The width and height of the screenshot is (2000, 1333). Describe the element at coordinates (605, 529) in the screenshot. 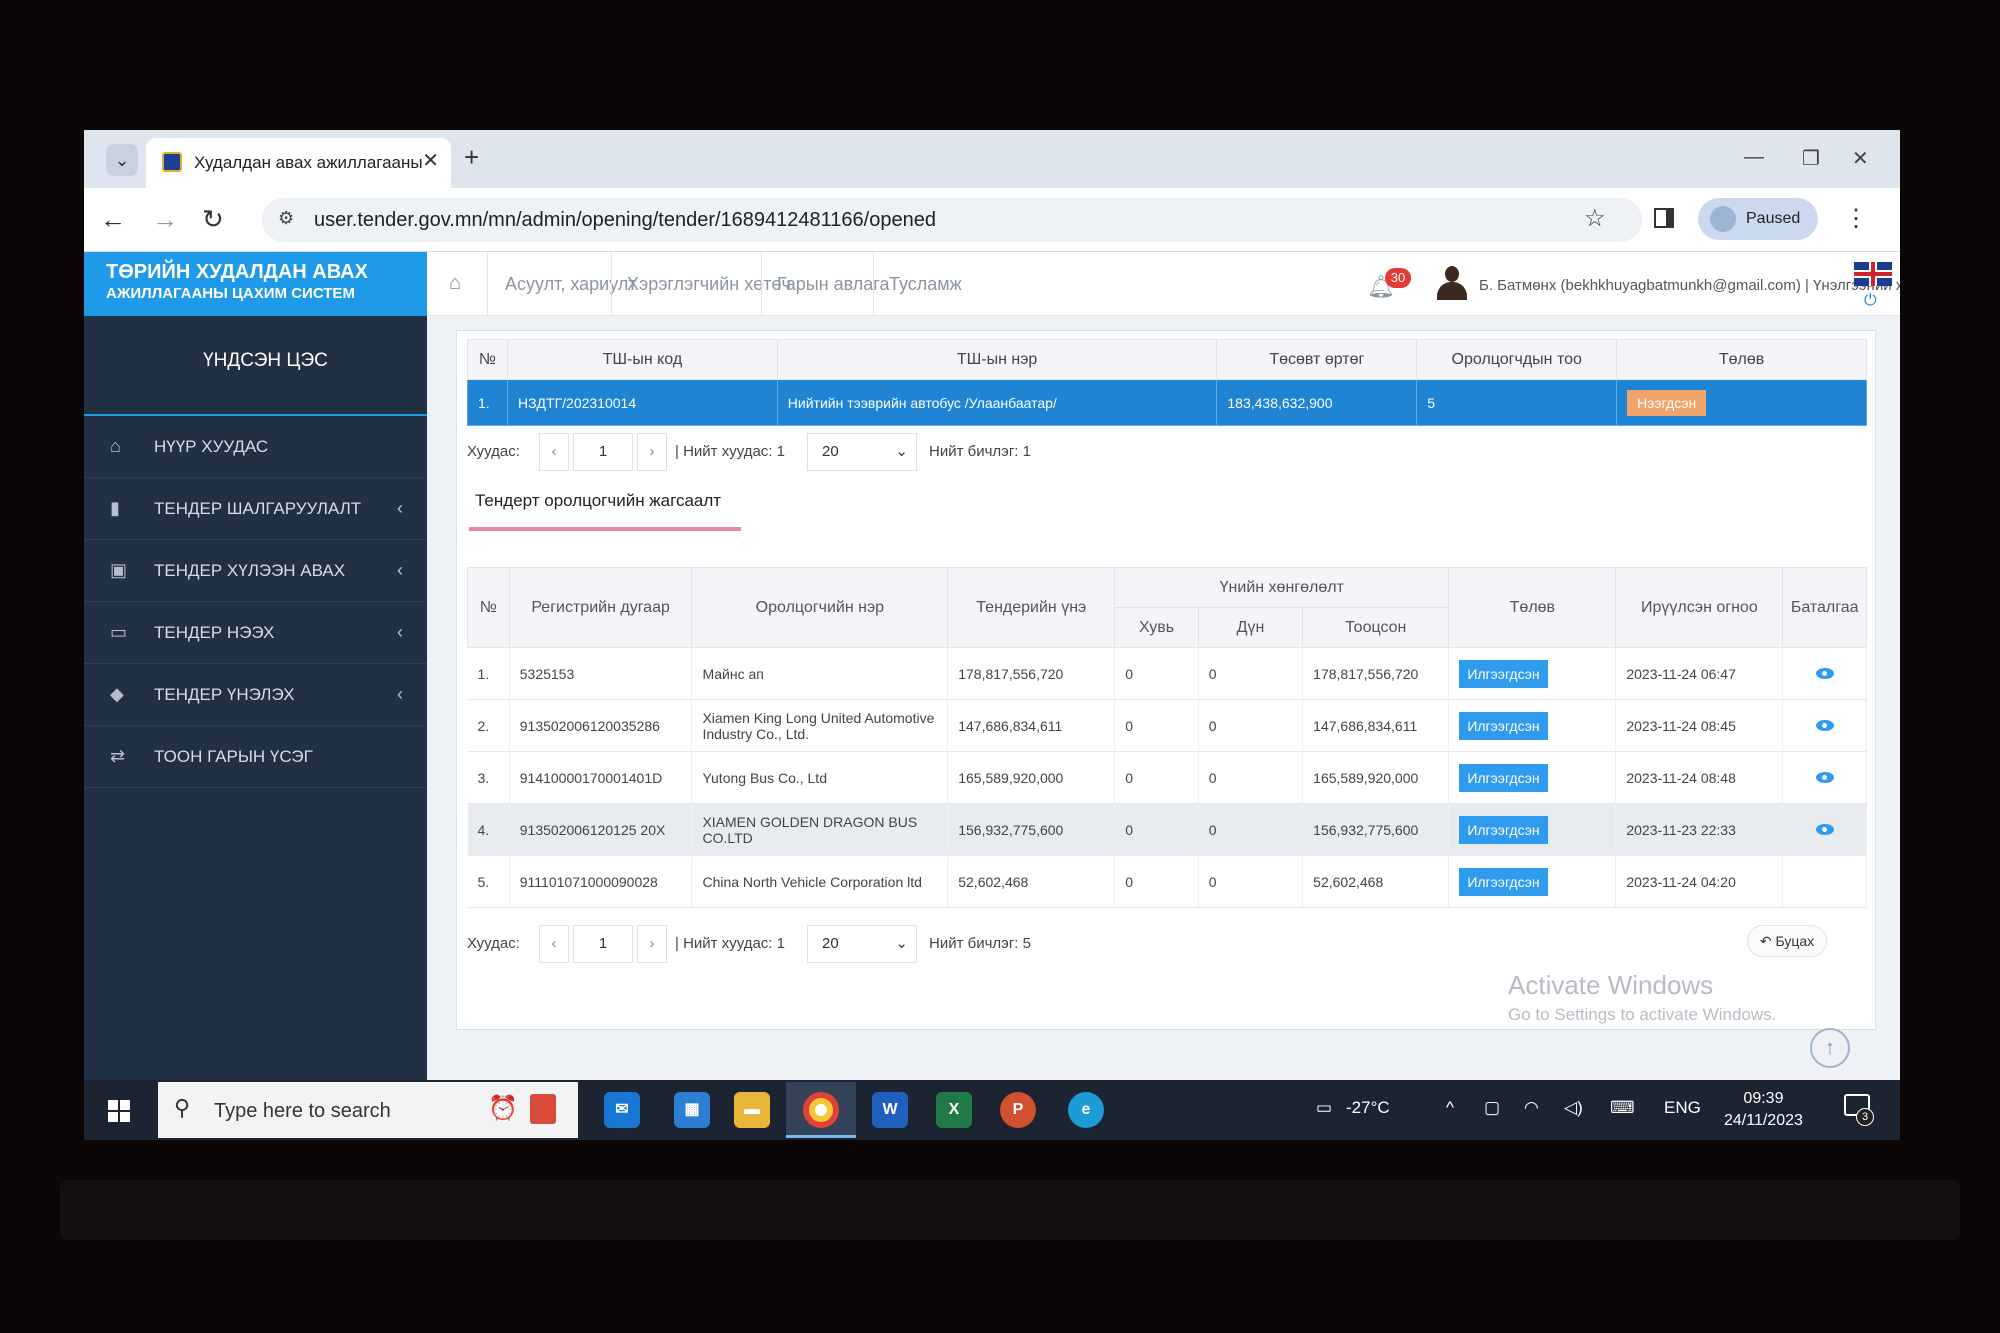

I see `tab-underline` at that location.